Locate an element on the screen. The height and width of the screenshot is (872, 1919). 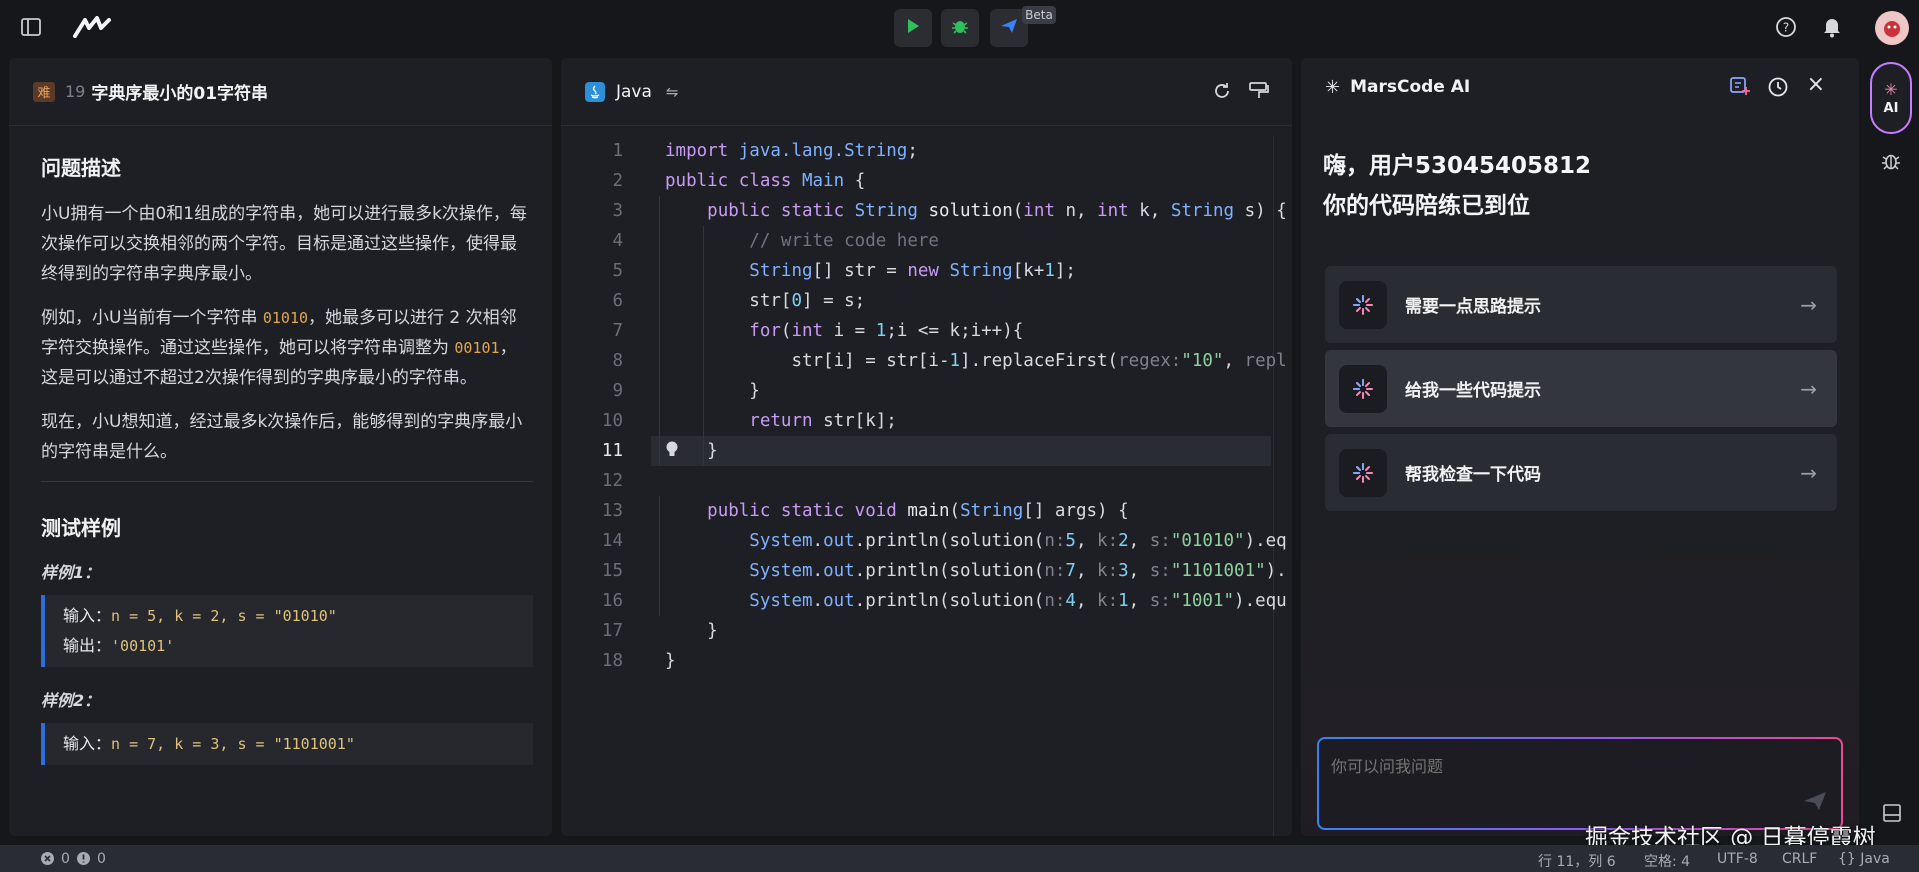
top-bar: Beta ? is located at coordinates (959, 28).